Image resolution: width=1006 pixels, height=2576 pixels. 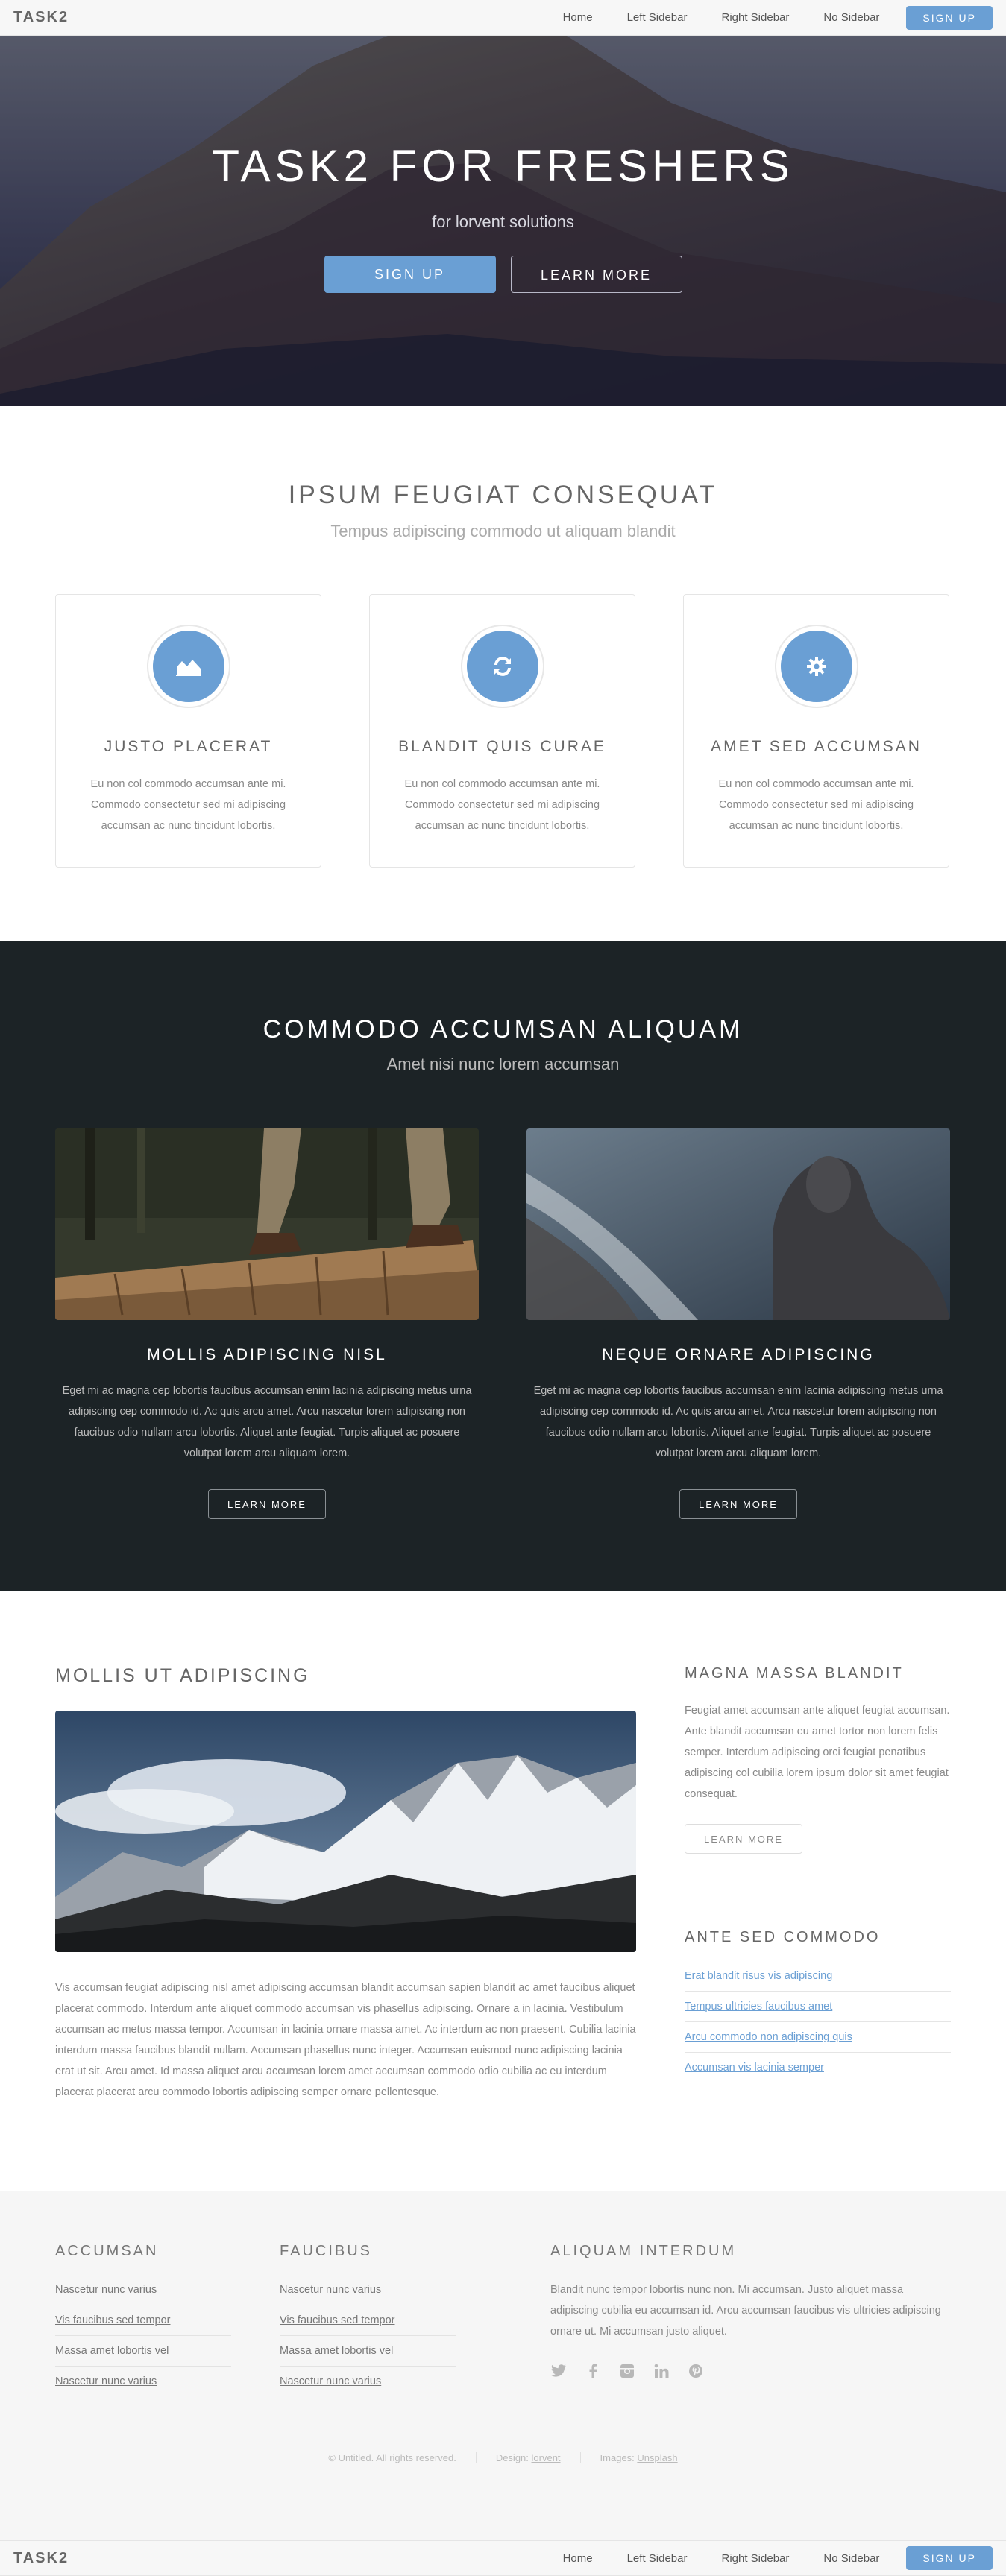 What do you see at coordinates (657, 2457) in the screenshot?
I see `images-credit-link: Unsplash` at bounding box center [657, 2457].